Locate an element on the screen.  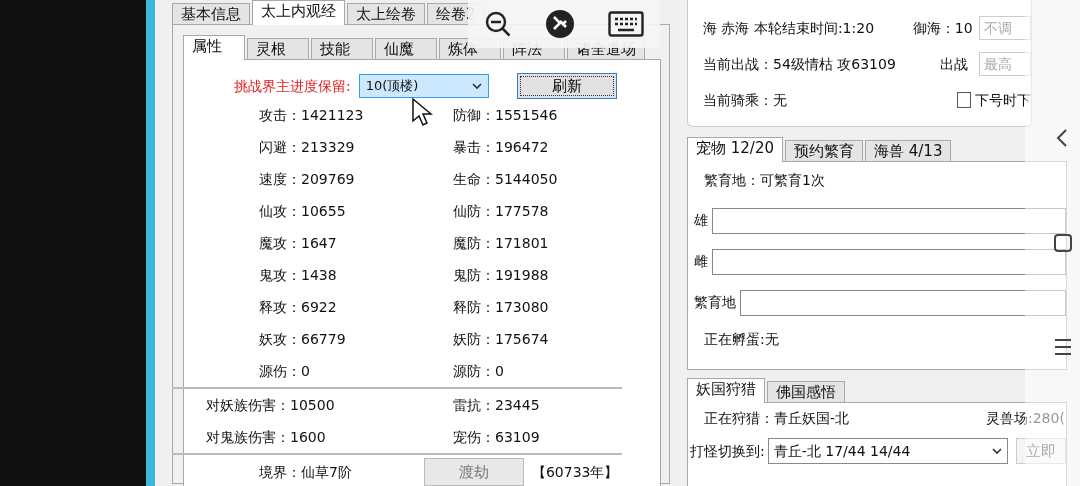
hunting-status: 正在狩猎：青丘妖国-北 is located at coordinates (777, 418).